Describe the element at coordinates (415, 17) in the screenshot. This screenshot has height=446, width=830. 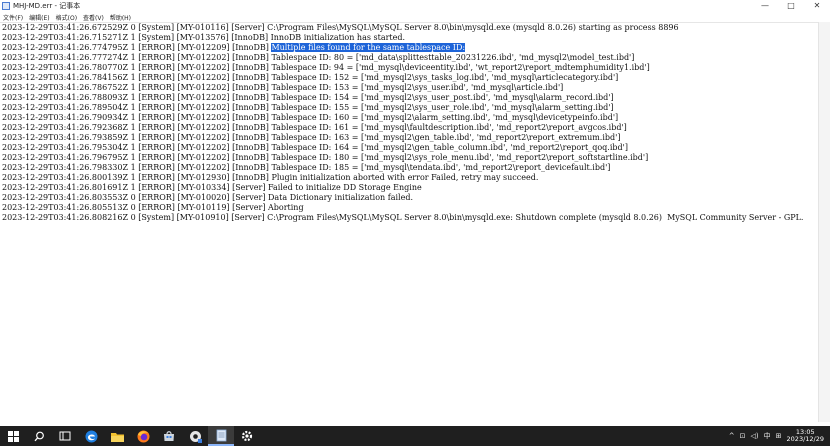
I see `menu-bar: 文件(F) 编辑(E) 格式(O) 查看(V) 帮助(H)` at that location.